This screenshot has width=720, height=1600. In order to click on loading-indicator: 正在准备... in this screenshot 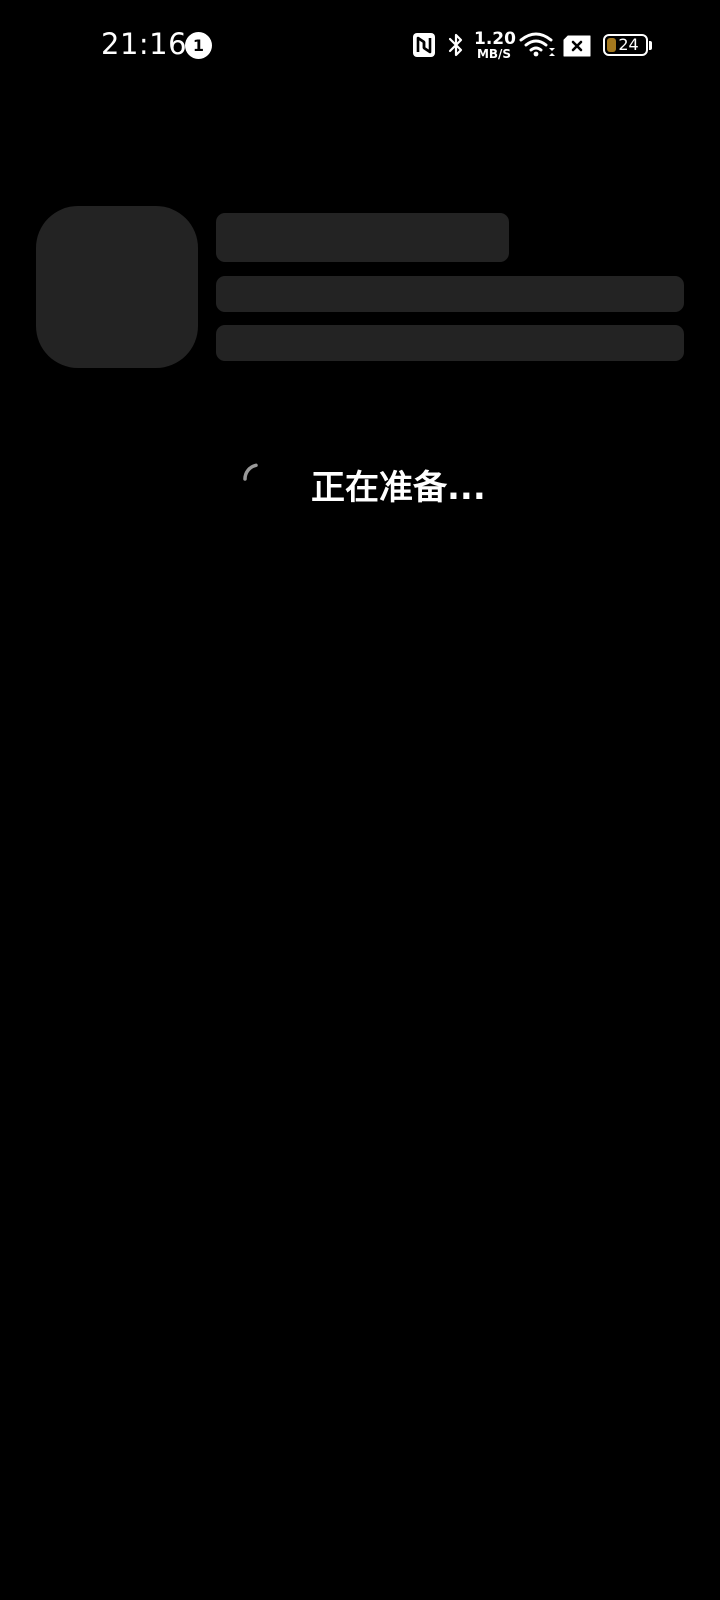, I will do `click(360, 487)`.